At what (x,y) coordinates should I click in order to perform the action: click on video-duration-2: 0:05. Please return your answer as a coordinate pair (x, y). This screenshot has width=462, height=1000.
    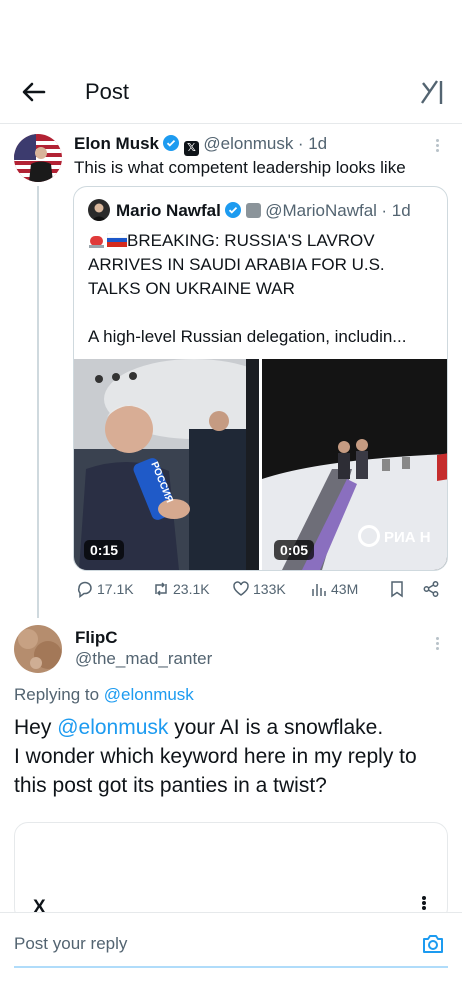
    Looking at the image, I should click on (294, 550).